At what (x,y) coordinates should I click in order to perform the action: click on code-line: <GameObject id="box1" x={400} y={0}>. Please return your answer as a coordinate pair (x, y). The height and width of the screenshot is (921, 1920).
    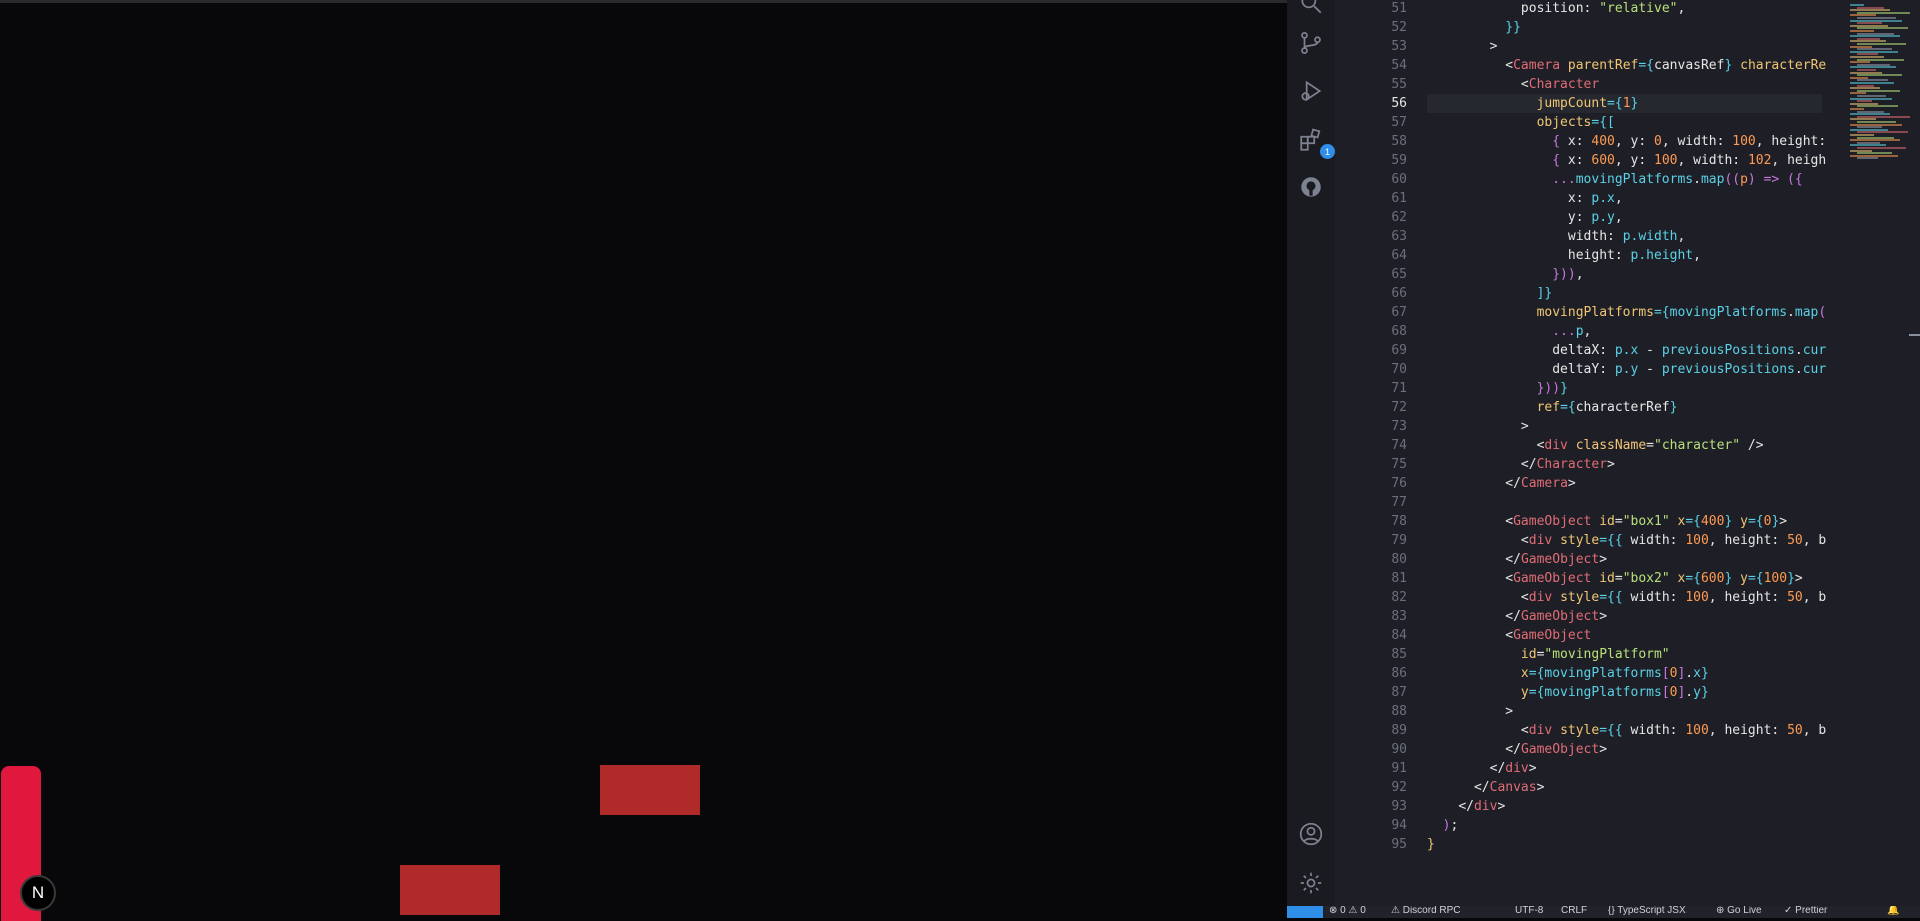
    Looking at the image, I should click on (1607, 521).